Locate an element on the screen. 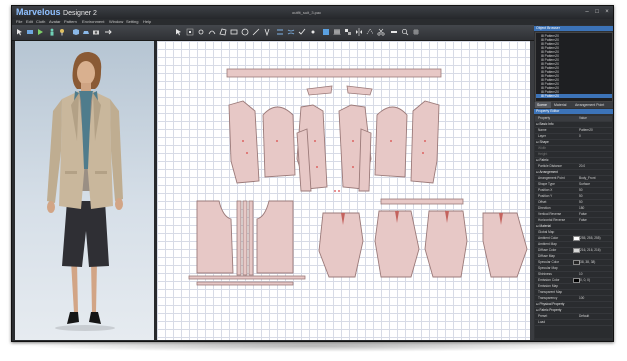 Image resolution: width=627 pixels, height=361 pixels. tab-material: Material is located at coordinates (562, 105).